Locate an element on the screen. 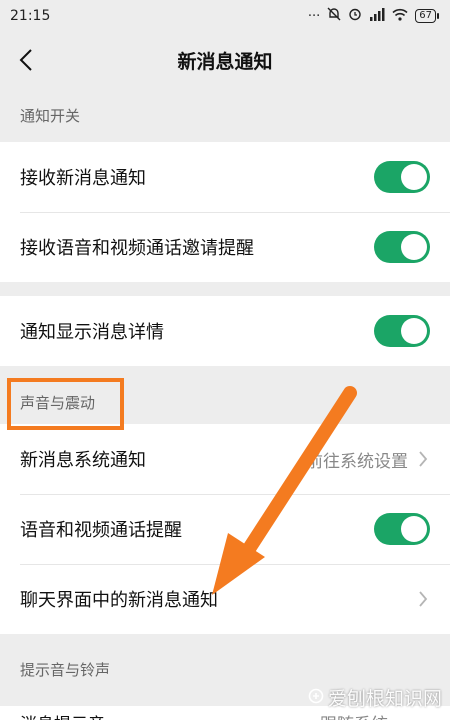  page-title: 新消息通知 is located at coordinates (225, 61).